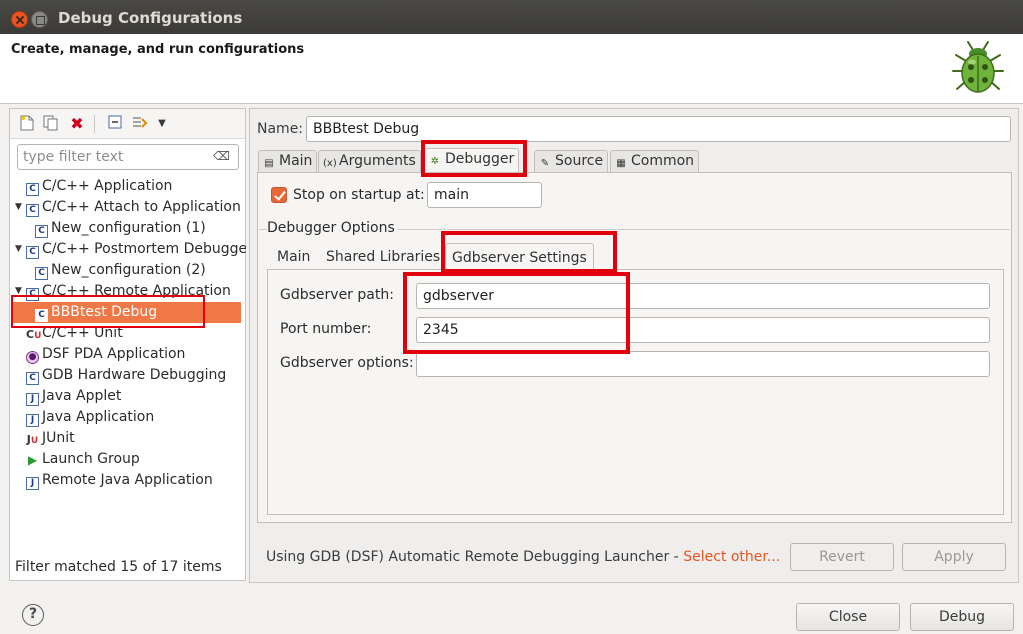 The width and height of the screenshot is (1023, 634). What do you see at coordinates (127, 480) in the screenshot?
I see `tree-item-label: Remote Java Application` at bounding box center [127, 480].